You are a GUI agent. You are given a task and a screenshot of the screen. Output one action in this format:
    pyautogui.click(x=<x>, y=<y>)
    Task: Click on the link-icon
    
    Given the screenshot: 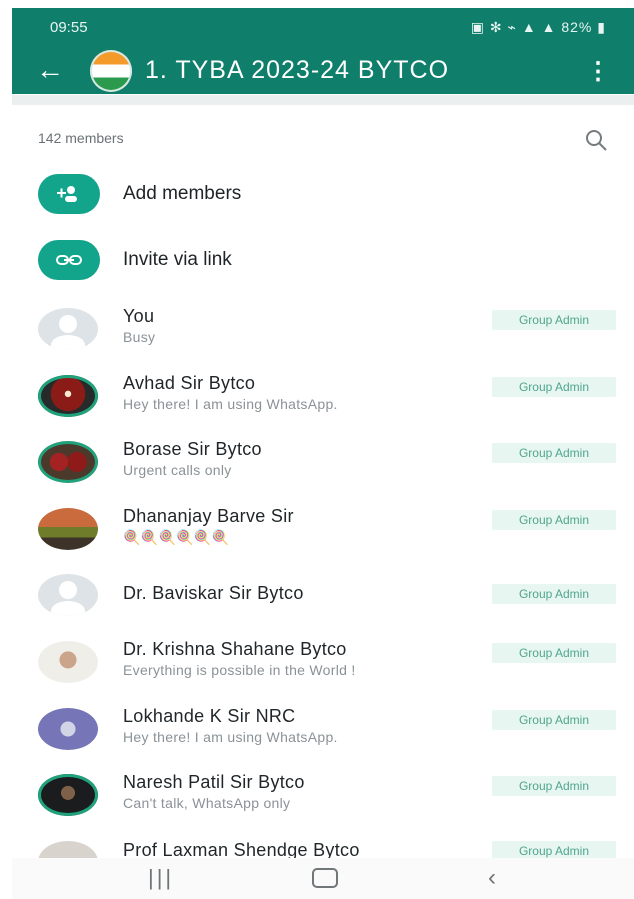 What is the action you would take?
    pyautogui.click(x=69, y=260)
    